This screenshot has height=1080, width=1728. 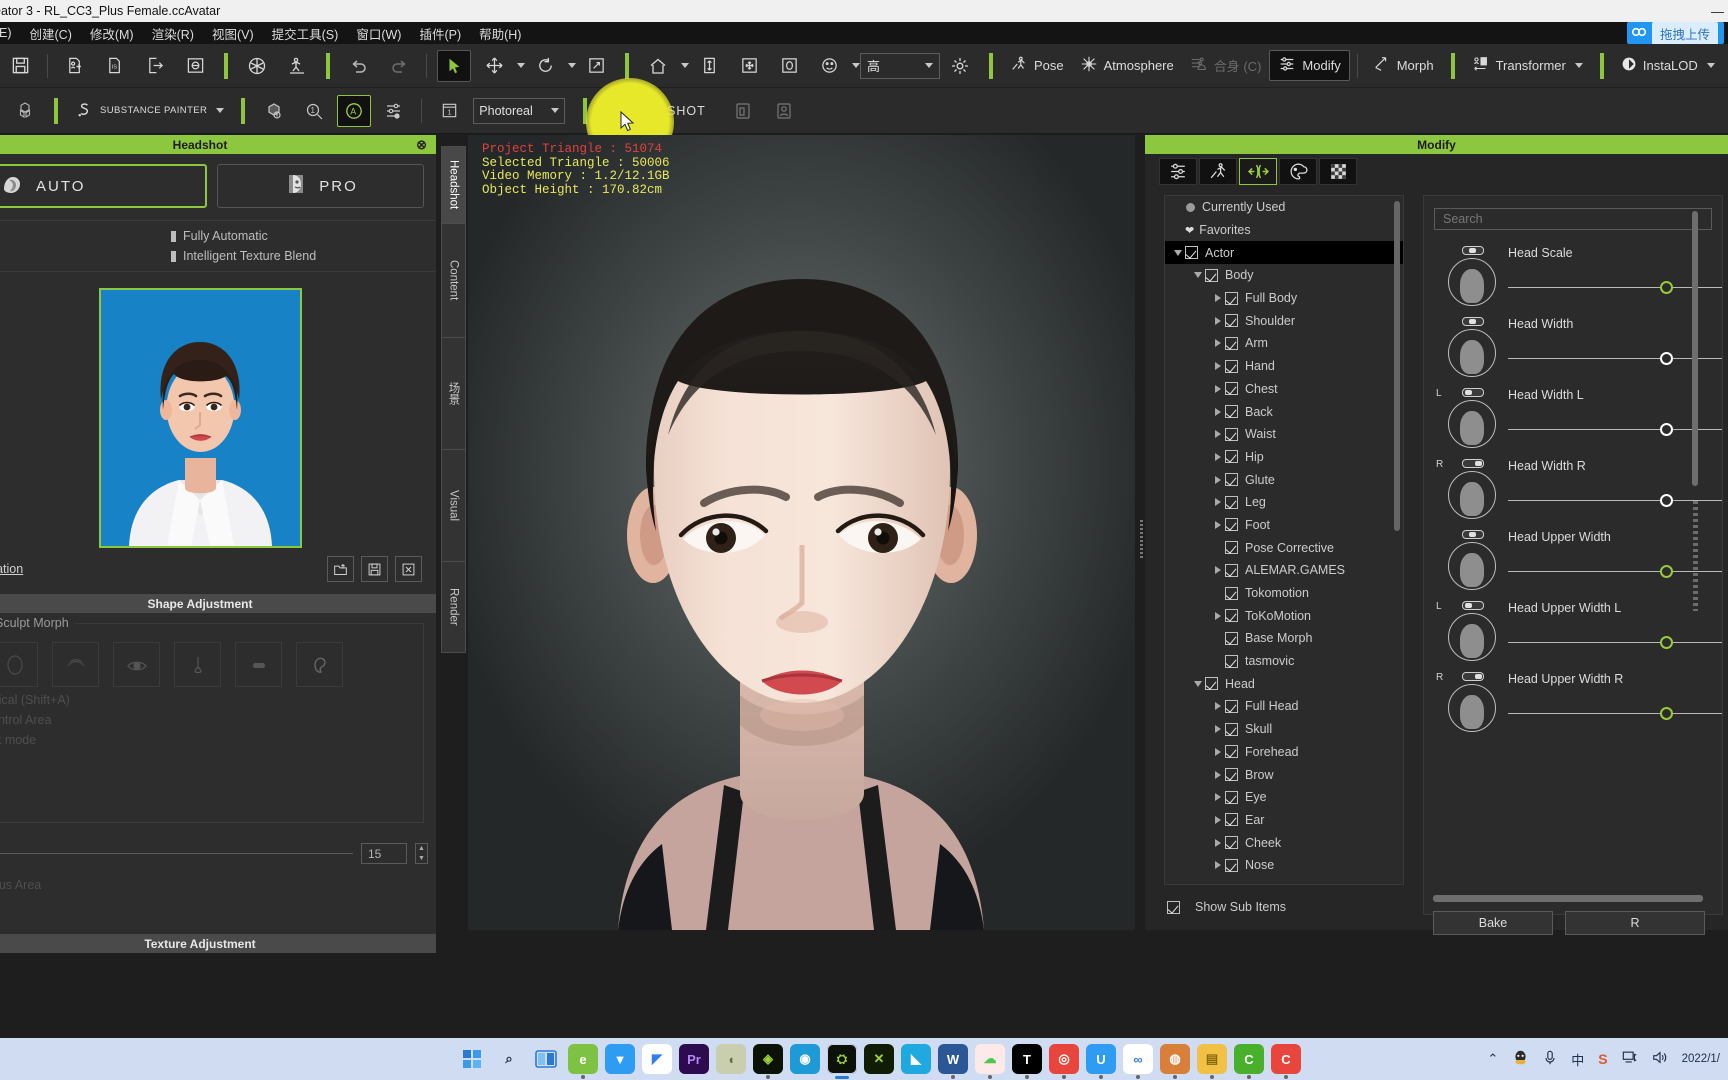 I want to click on volume-icon, so click(x=1660, y=1059).